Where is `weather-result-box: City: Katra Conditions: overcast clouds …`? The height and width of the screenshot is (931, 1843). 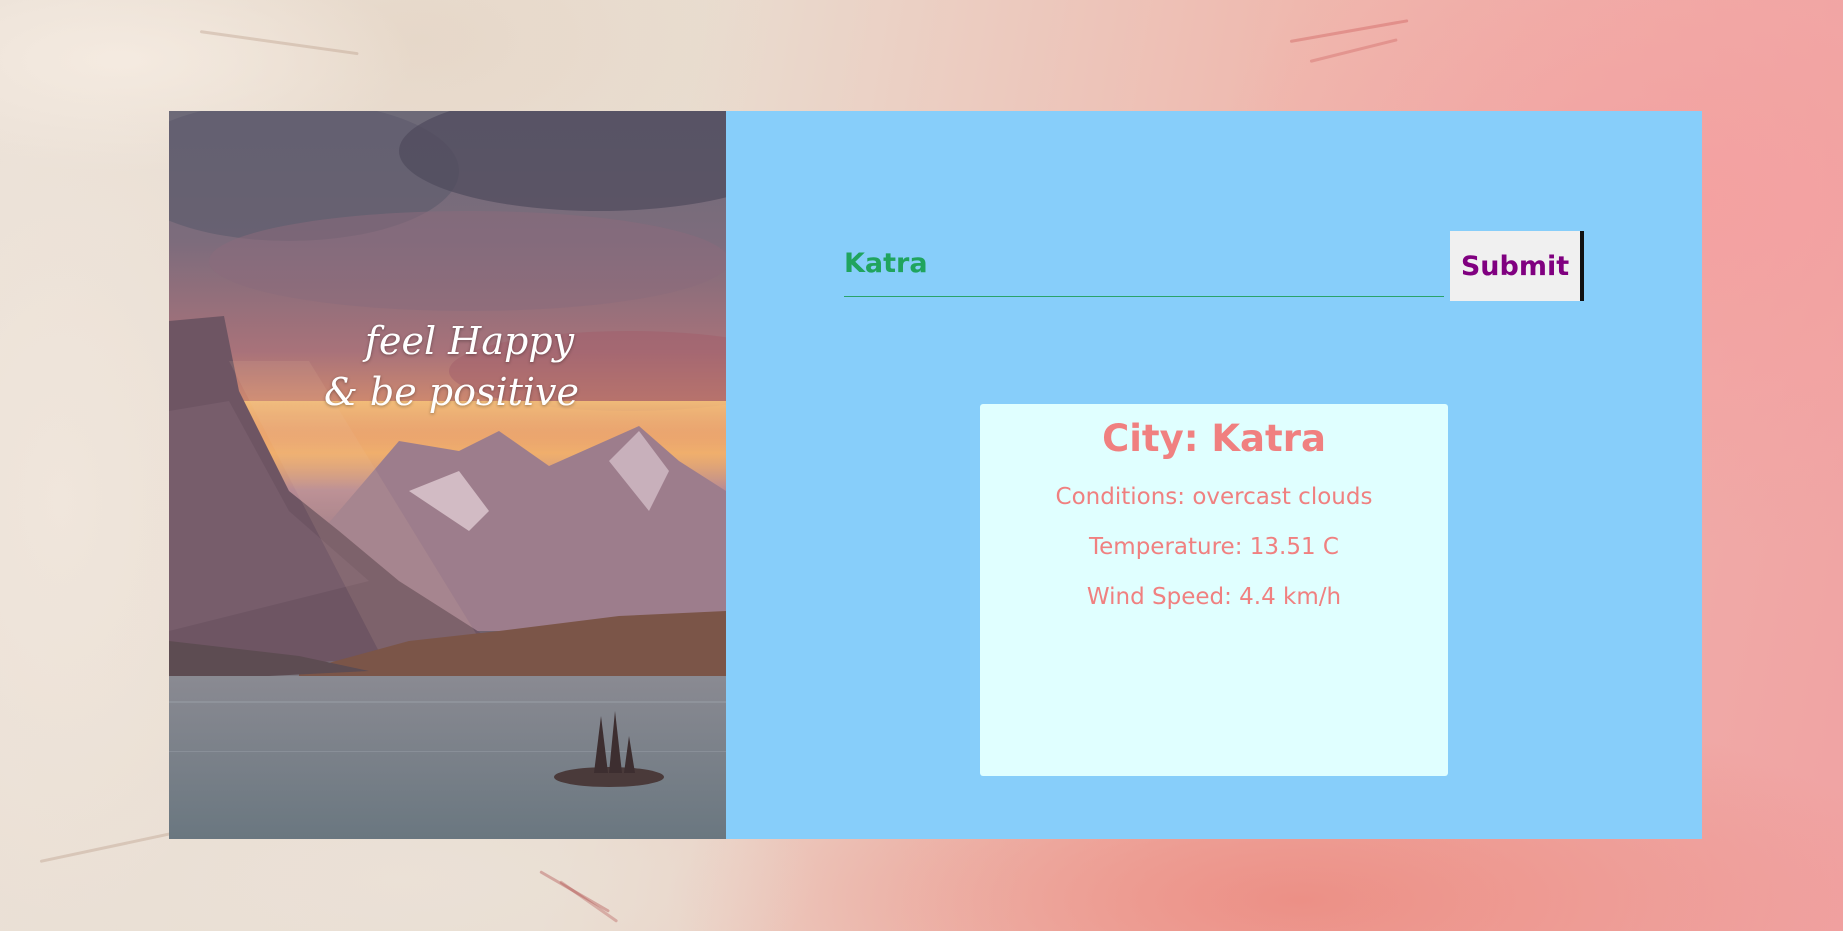
weather-result-box: City: Katra Conditions: overcast clouds … is located at coordinates (1214, 590).